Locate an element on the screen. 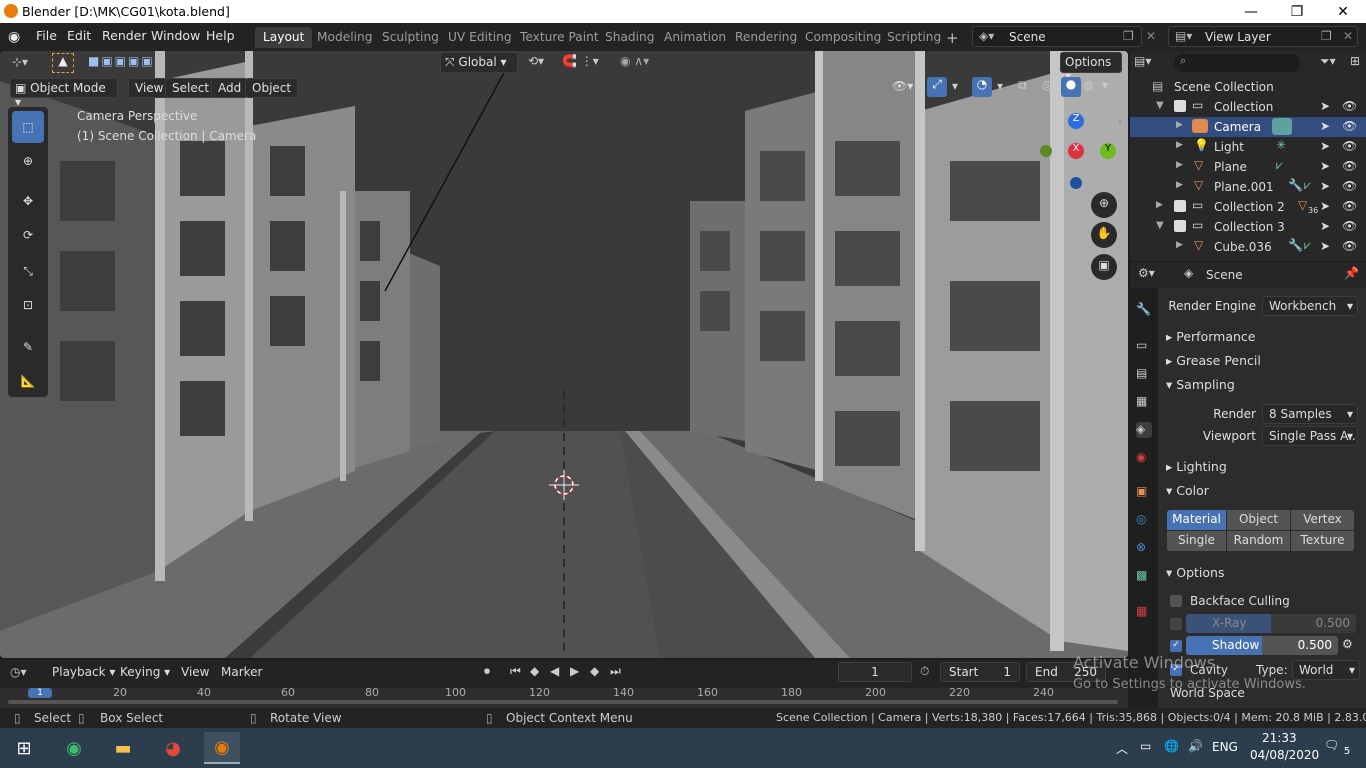  color-mode-random: Random is located at coordinates (1258, 541).